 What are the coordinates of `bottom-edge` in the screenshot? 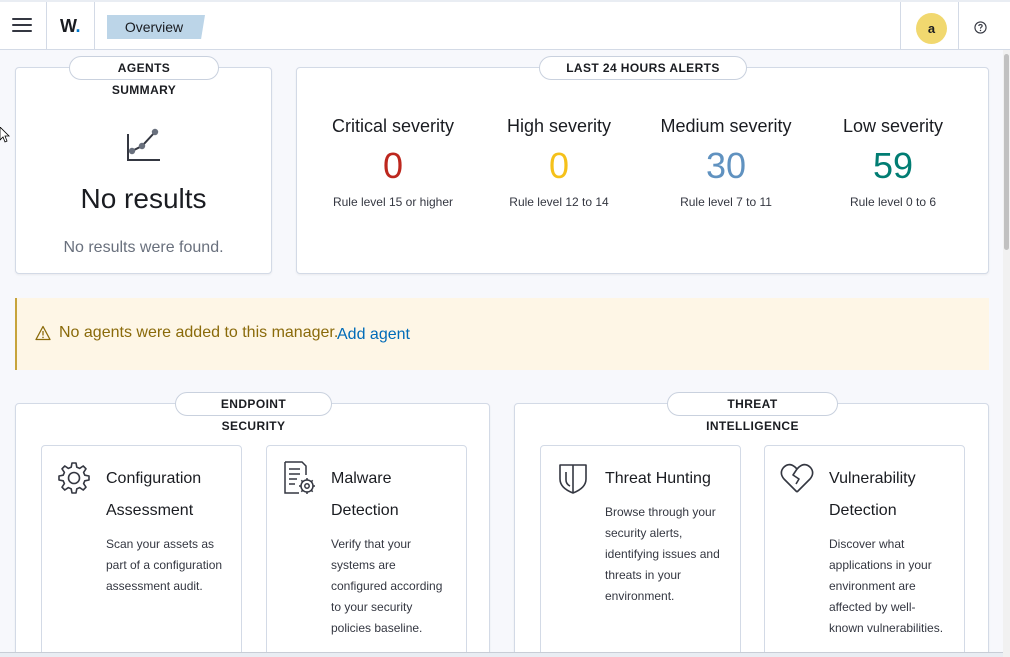 It's located at (501, 654).